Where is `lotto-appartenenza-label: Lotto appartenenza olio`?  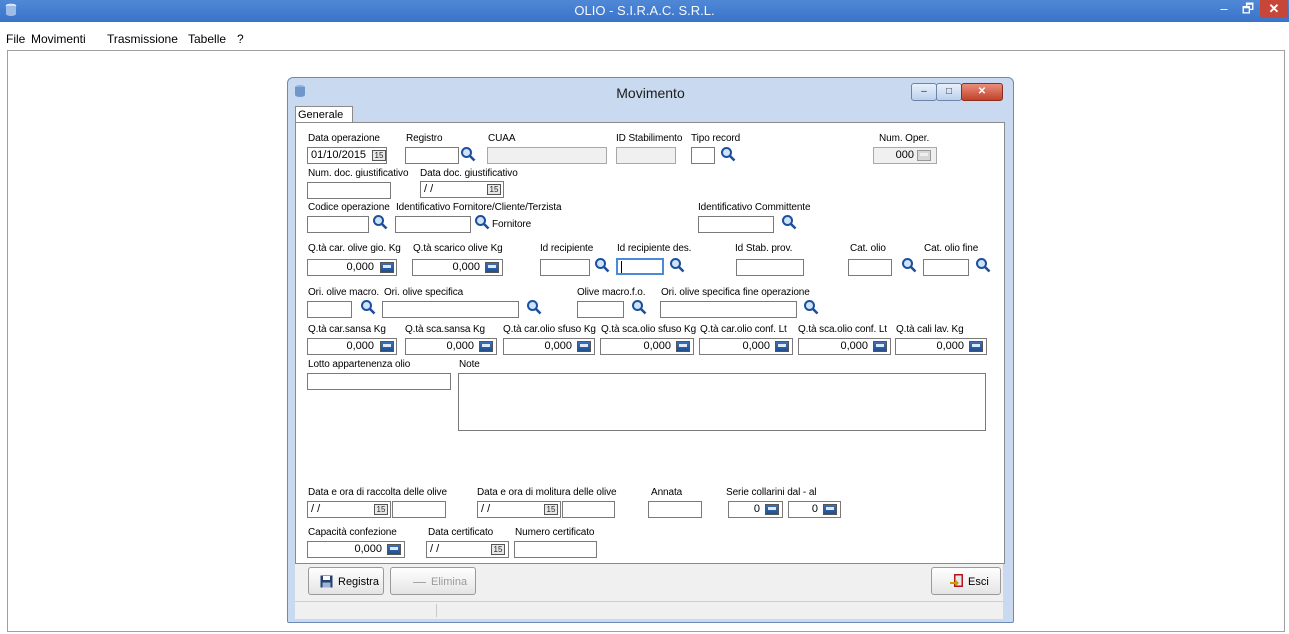
lotto-appartenenza-label: Lotto appartenenza olio is located at coordinates (359, 364).